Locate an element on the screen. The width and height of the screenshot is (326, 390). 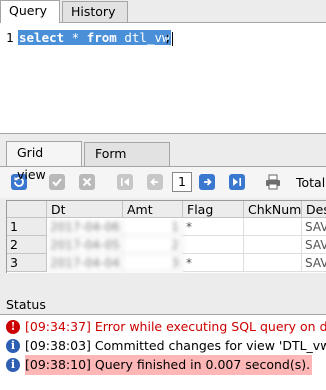
column-header-chknum: ChkNum is located at coordinates (273, 209).